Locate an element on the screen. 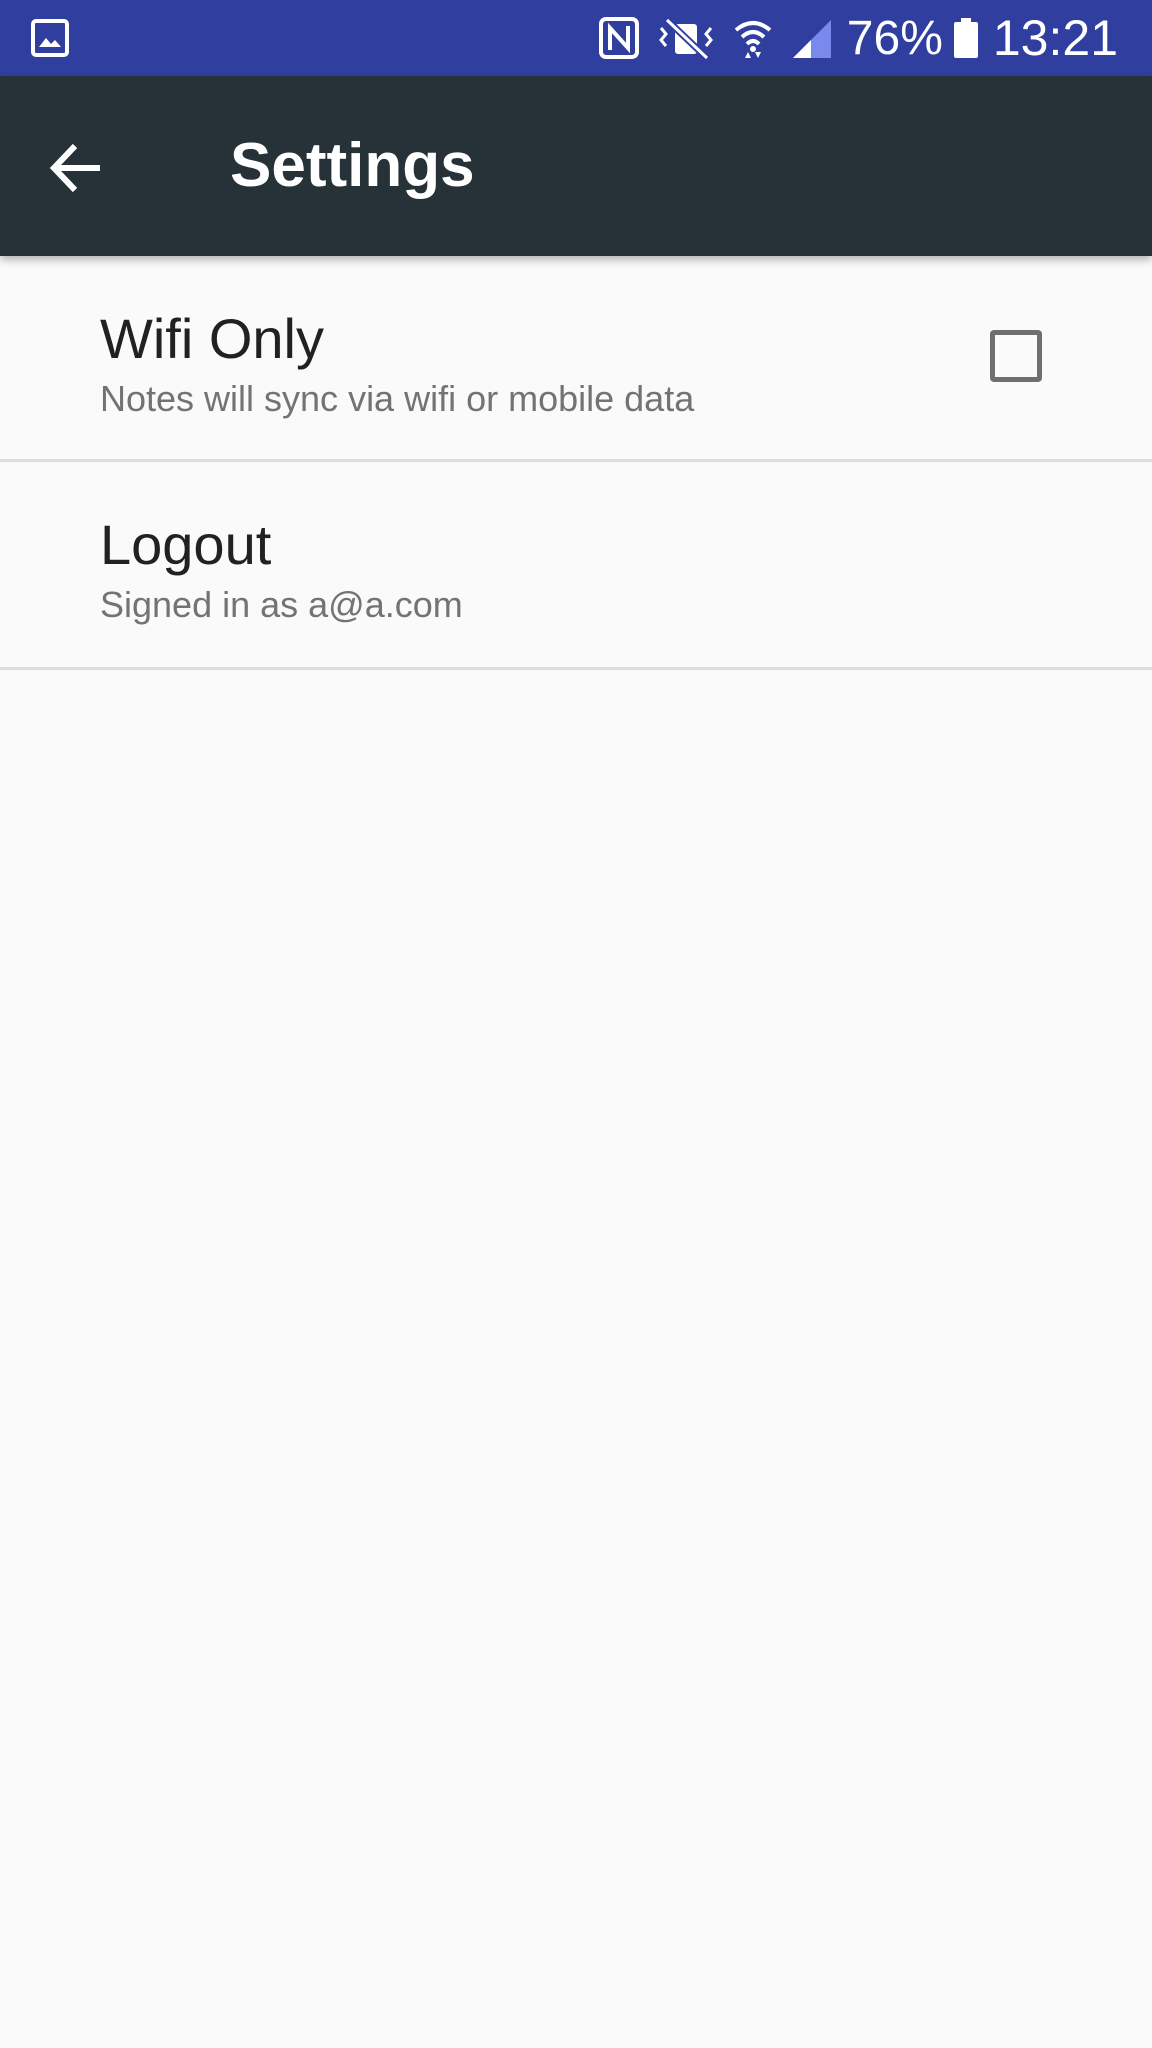 The image size is (1152, 2048). preference-title: Logout is located at coordinates (186, 544).